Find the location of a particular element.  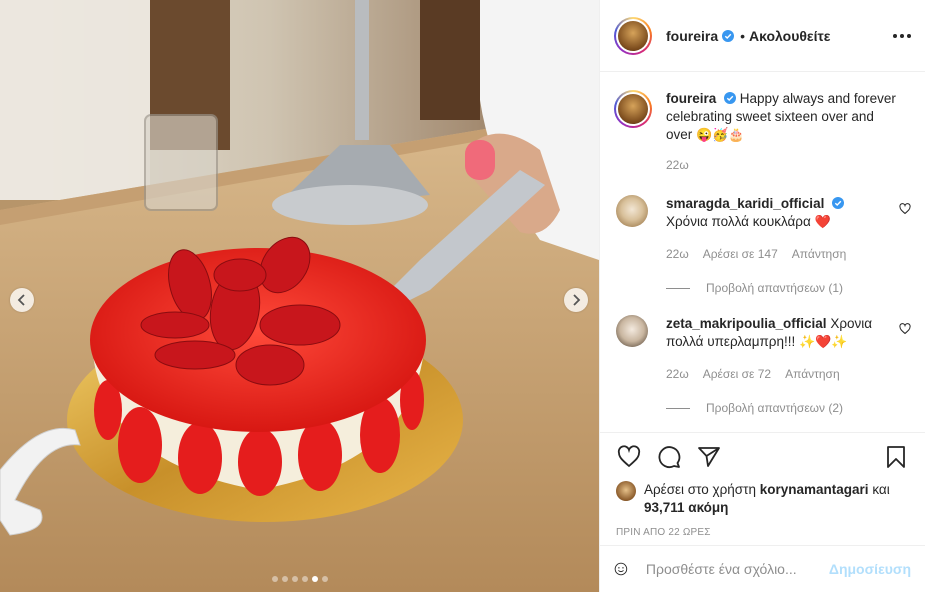

commenter-username: zeta_makripoulia_official is located at coordinates (746, 323).